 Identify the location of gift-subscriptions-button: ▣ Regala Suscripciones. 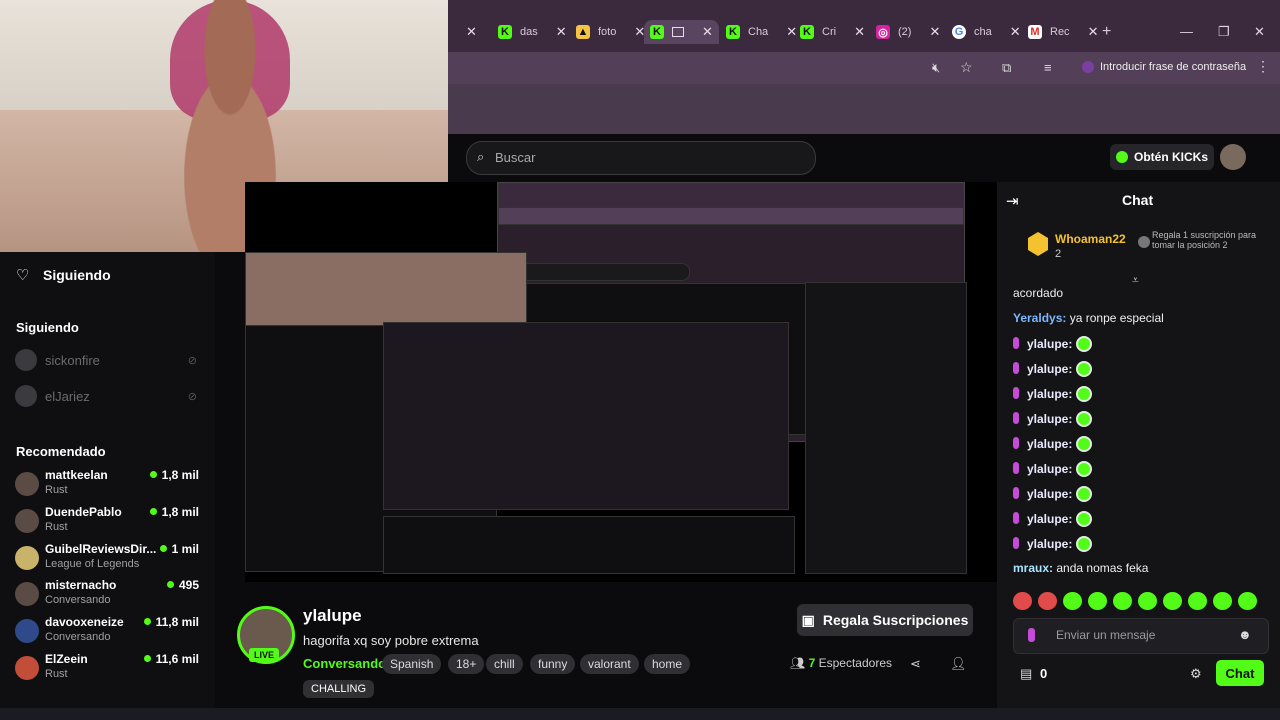
(885, 620).